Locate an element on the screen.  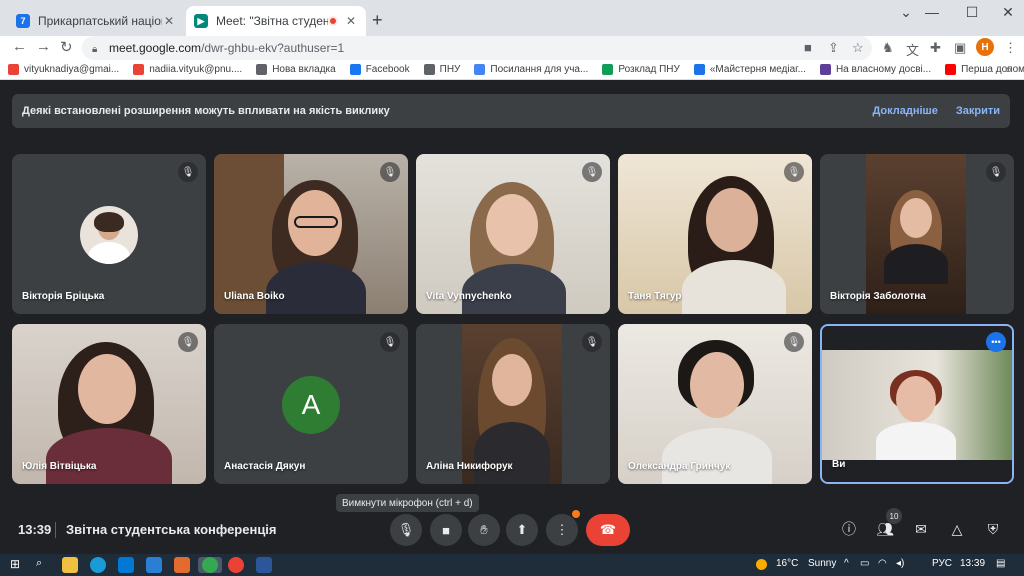
chrome-profile-icon is located at coordinates (236, 565).